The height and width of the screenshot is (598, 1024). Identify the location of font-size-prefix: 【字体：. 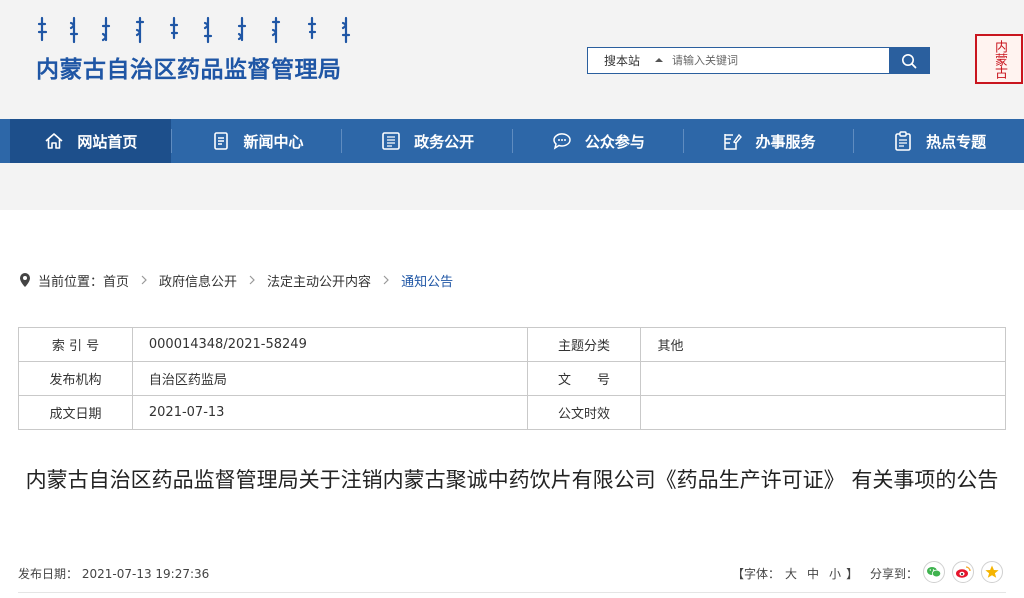
(756, 574).